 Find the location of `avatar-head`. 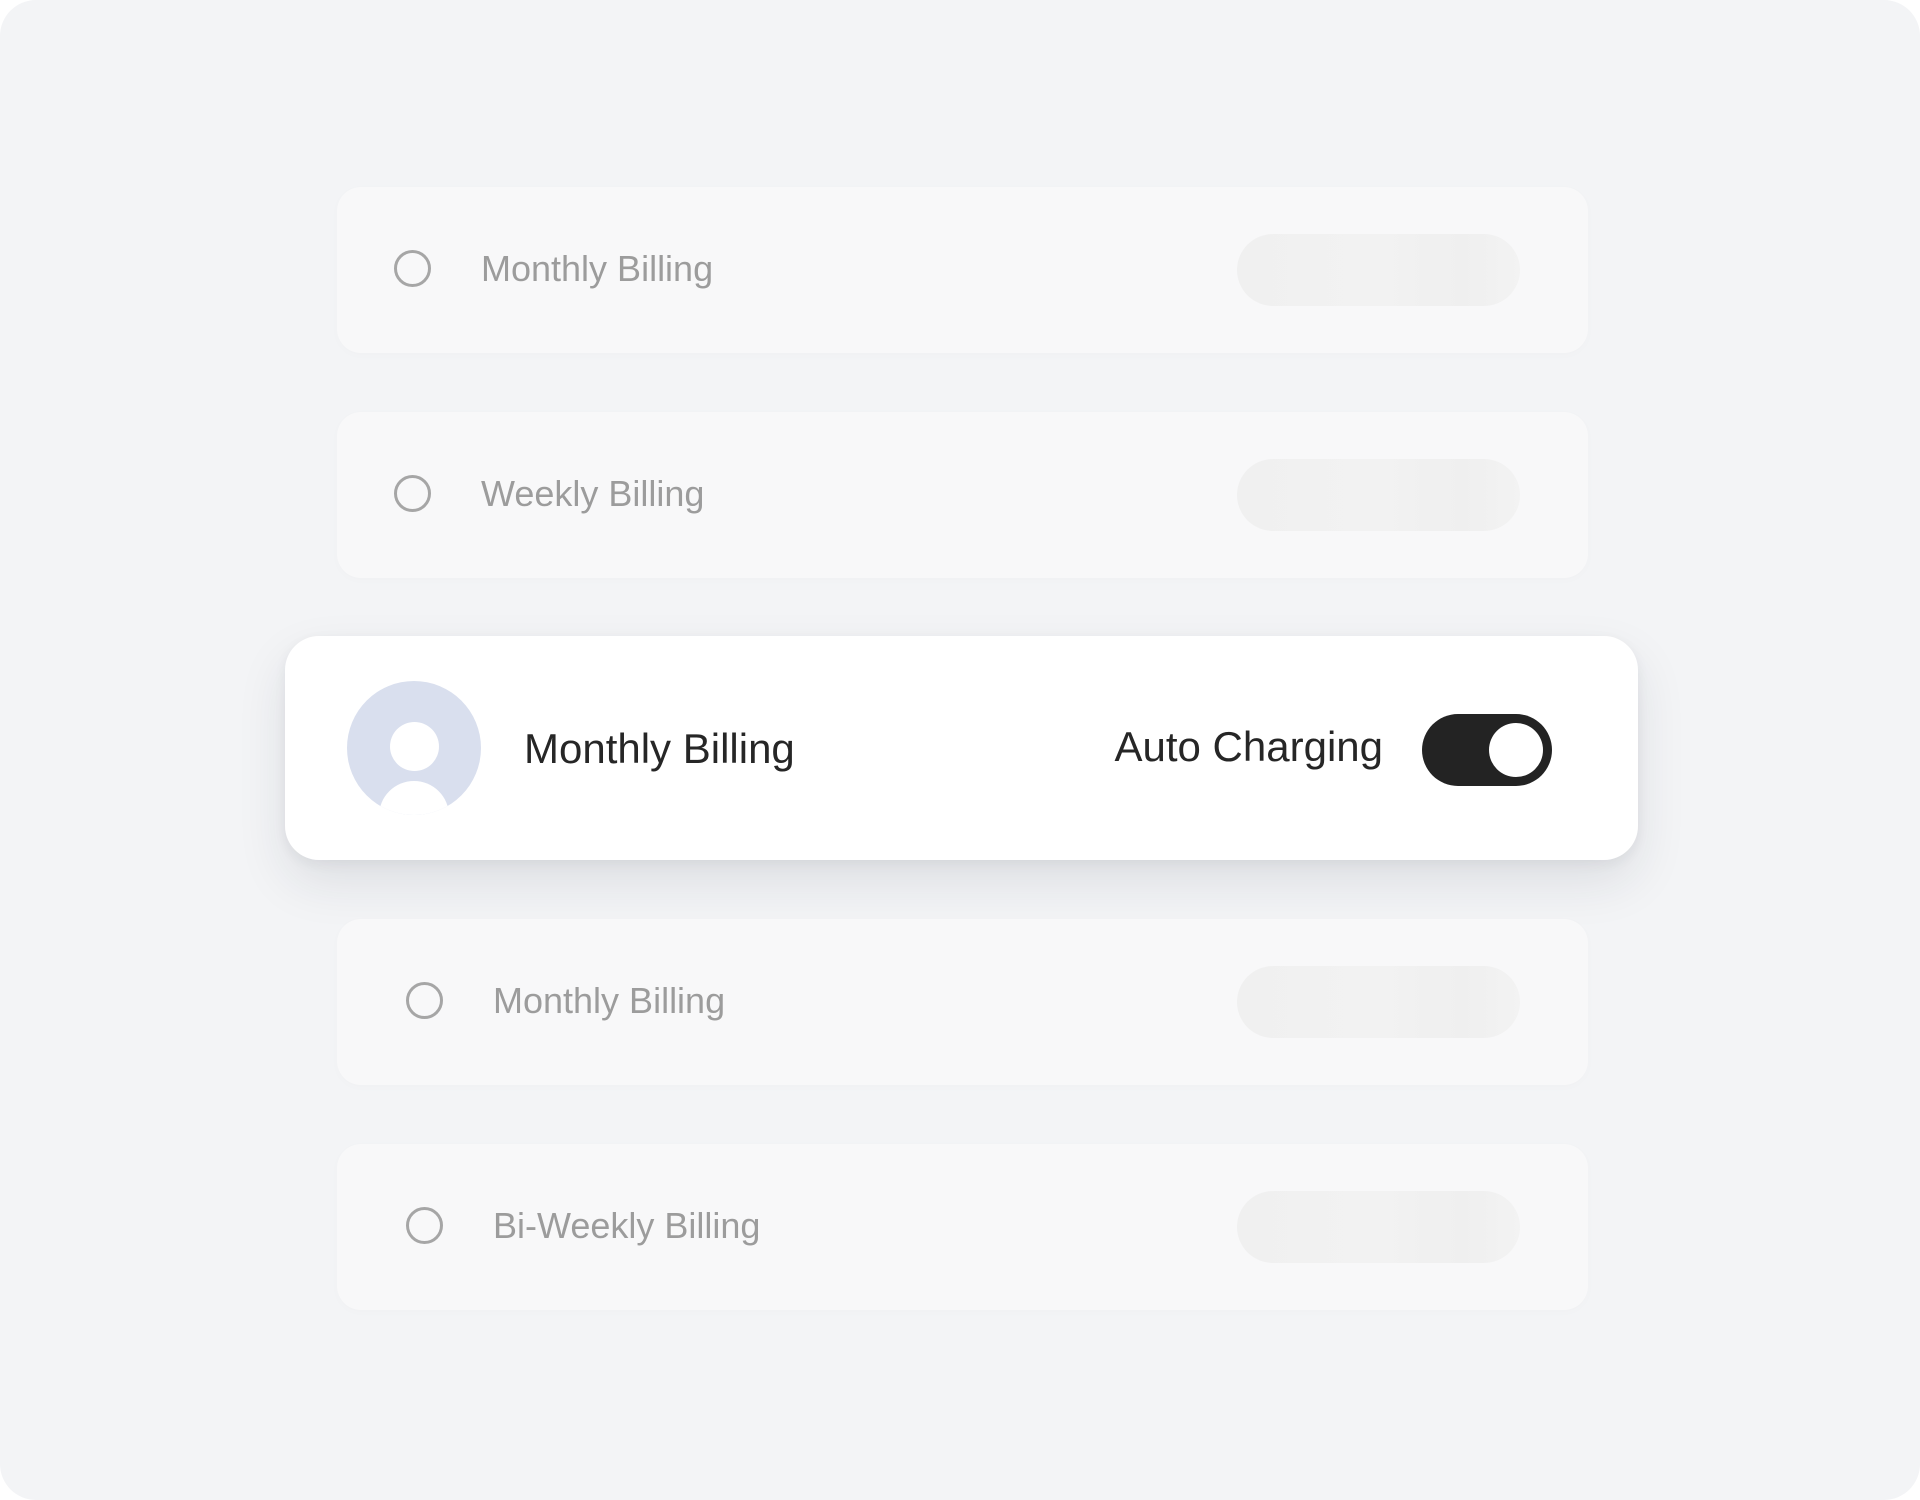

avatar-head is located at coordinates (414, 746).